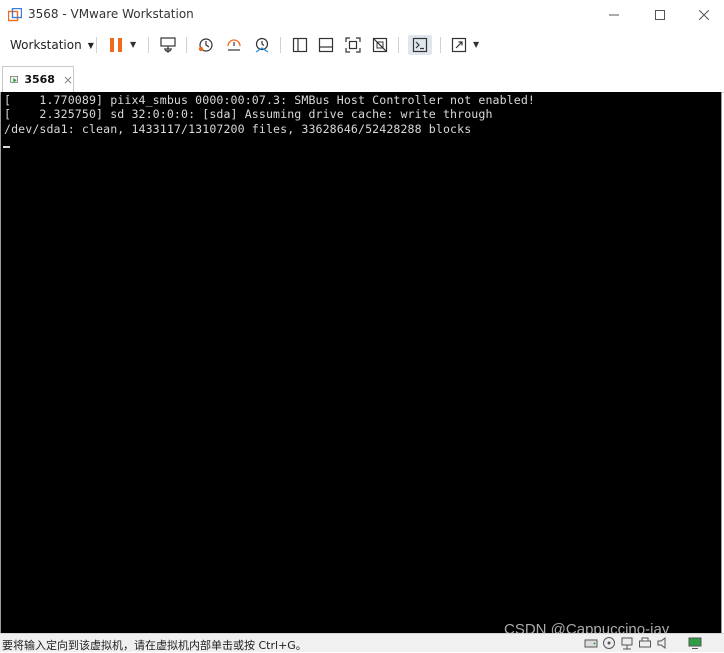 The width and height of the screenshot is (724, 653). Describe the element at coordinates (133, 44) in the screenshot. I see `power-menu-chevron-icon: ▼` at that location.